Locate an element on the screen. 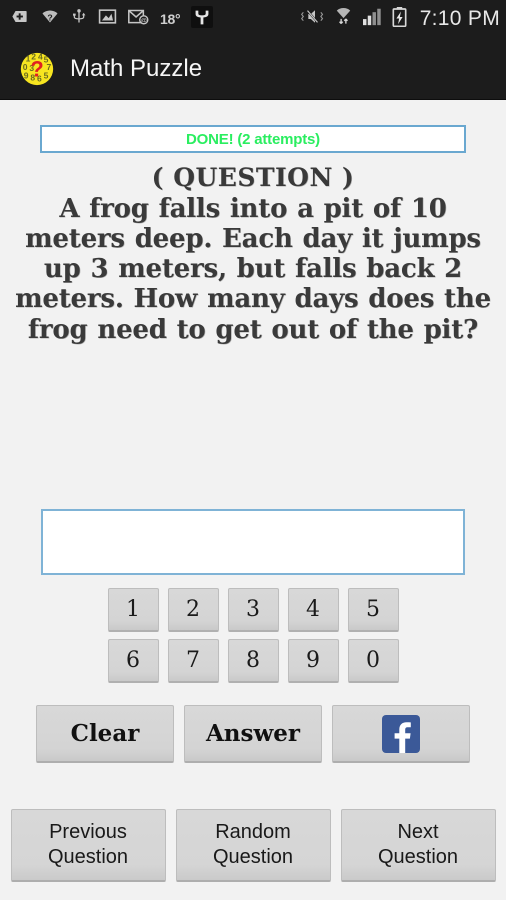  battery-charging-icon is located at coordinates (399, 19).